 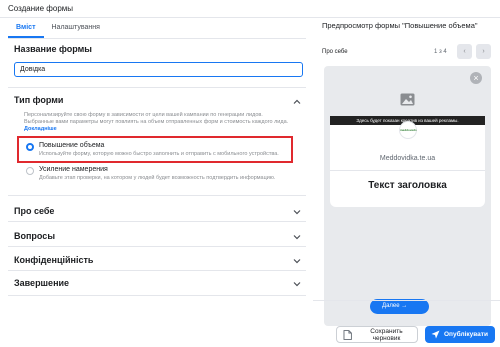 What do you see at coordinates (41, 8) in the screenshot?
I see `window-title: Создание формы` at bounding box center [41, 8].